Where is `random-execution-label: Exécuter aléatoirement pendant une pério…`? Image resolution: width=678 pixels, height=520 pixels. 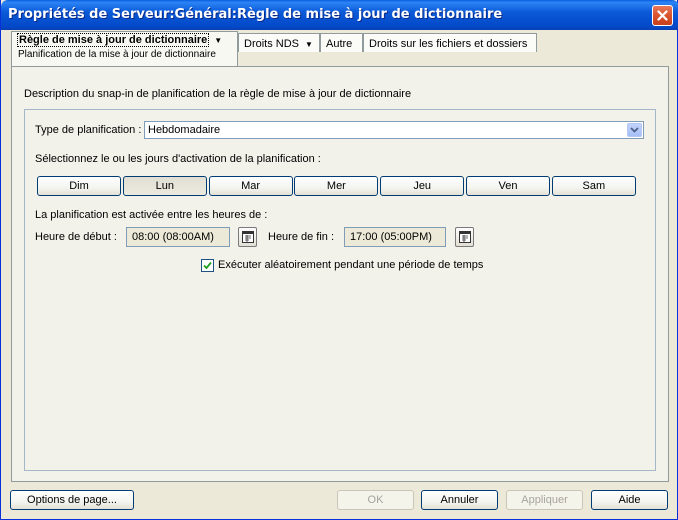
random-execution-label: Exécuter aléatoirement pendant une pério… is located at coordinates (350, 265).